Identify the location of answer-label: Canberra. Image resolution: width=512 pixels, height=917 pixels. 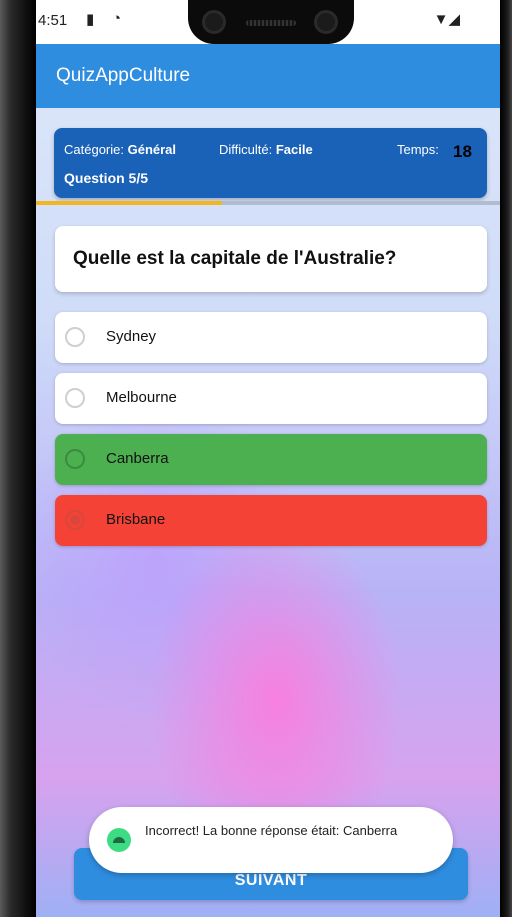
(137, 458).